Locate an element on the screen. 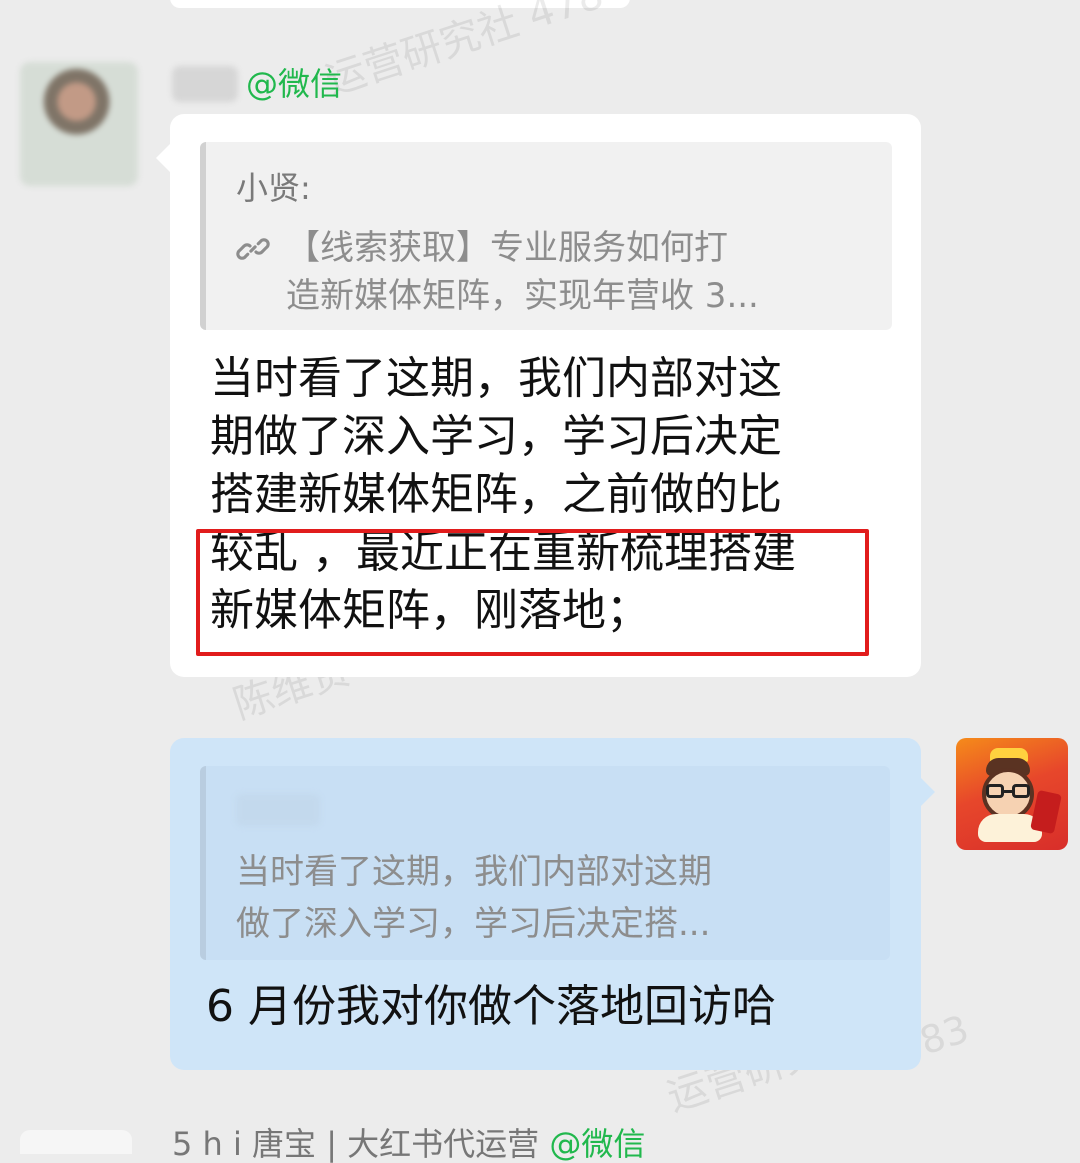 This screenshot has height=1163, width=1080. blurred-quoted-sender-name is located at coordinates (278, 810).